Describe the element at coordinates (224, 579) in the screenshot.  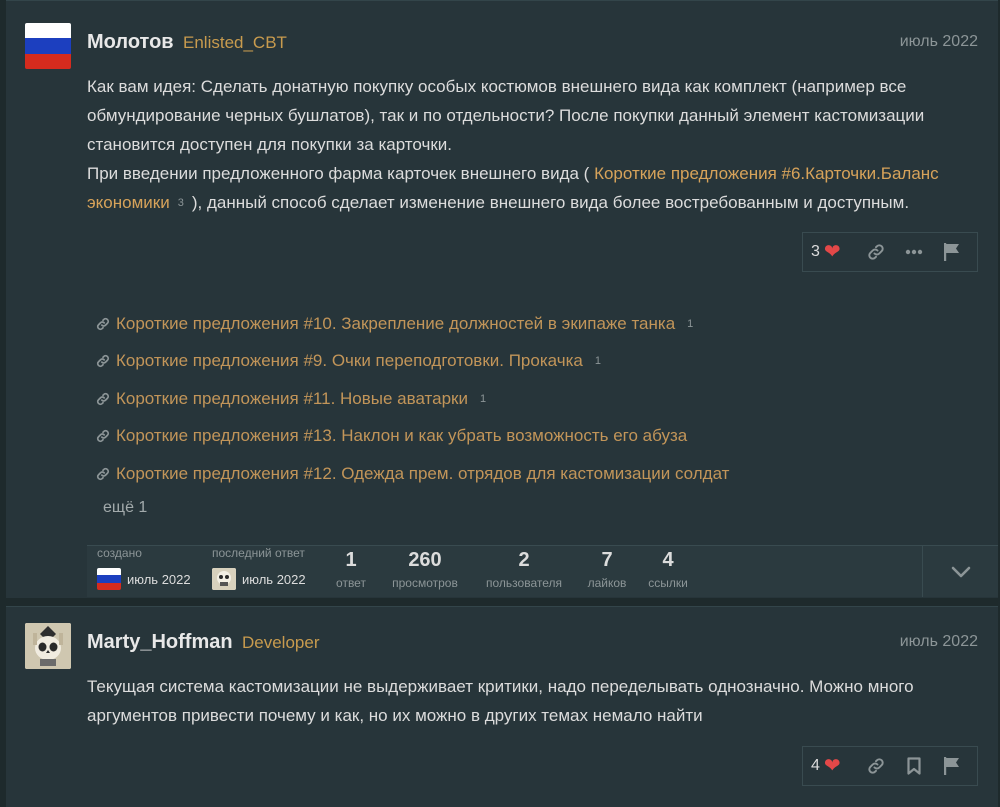
I see `last-replier-avatar` at that location.